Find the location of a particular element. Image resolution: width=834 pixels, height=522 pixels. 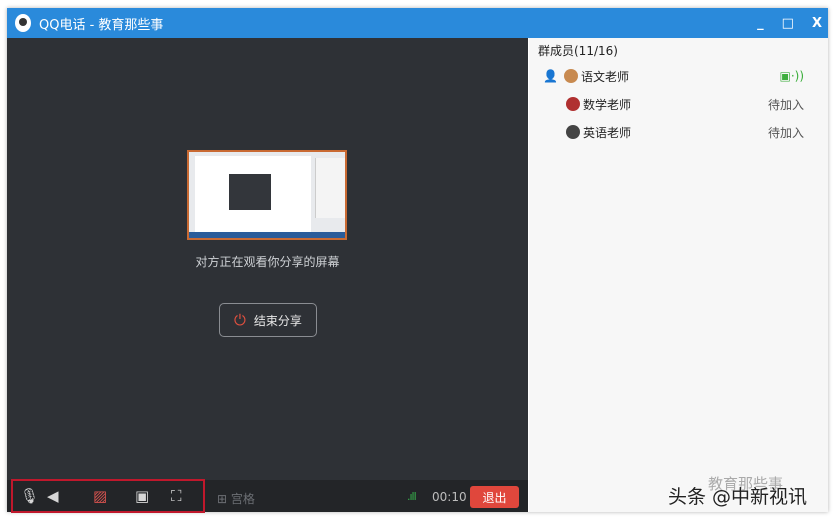

share-status-text: 对方正在观看你分享的屏幕 is located at coordinates (267, 262).